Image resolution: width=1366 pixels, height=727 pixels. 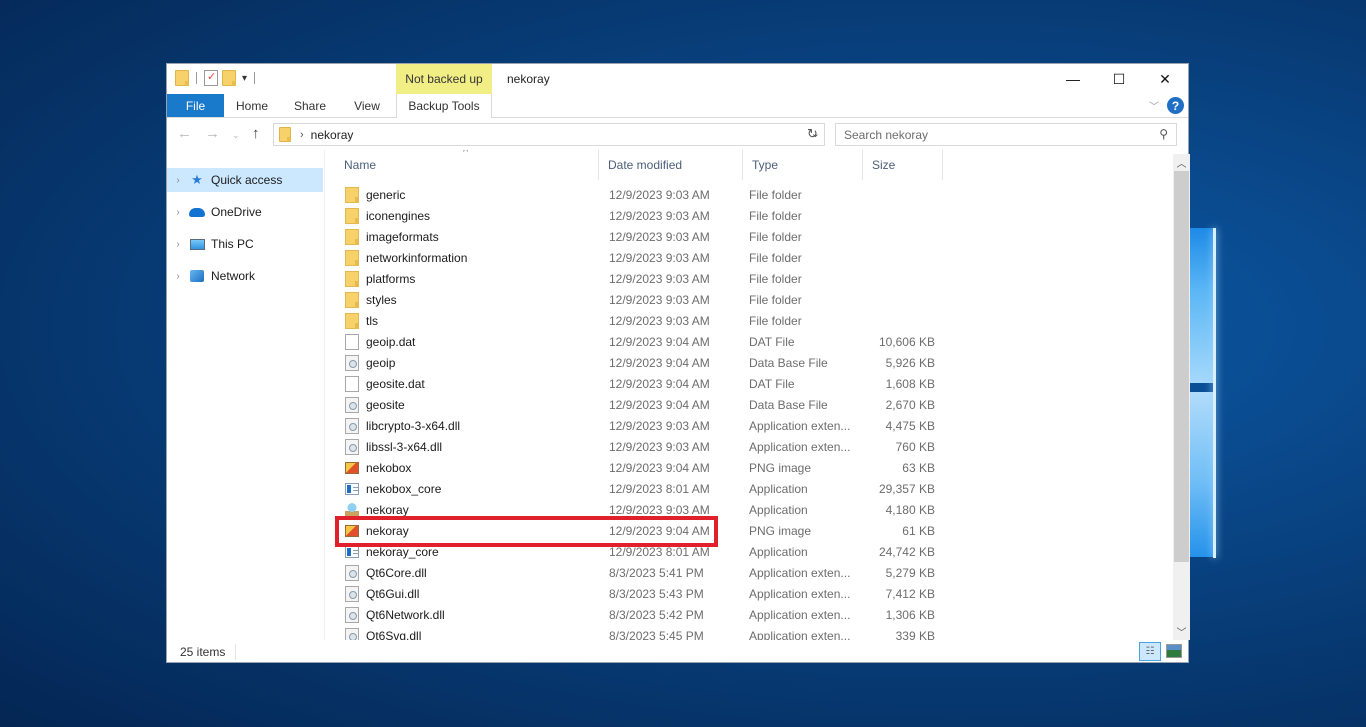 What do you see at coordinates (1174, 651) in the screenshot?
I see `large-icons-view-icon` at bounding box center [1174, 651].